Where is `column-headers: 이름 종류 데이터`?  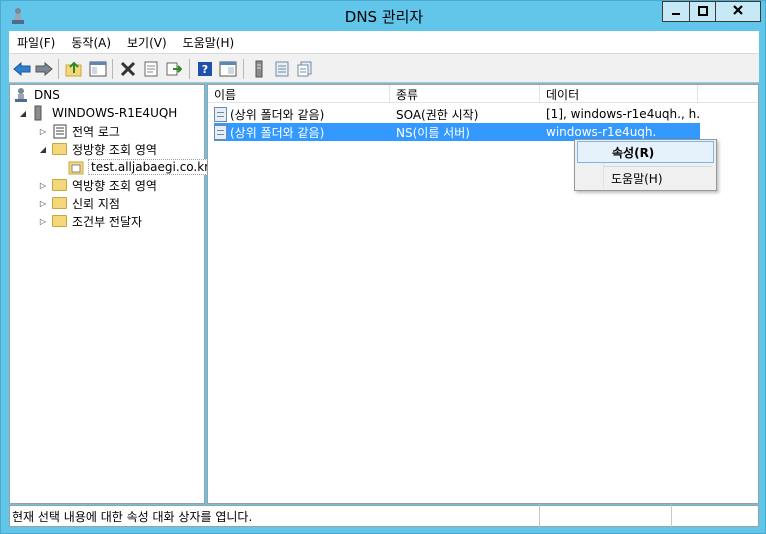
column-headers: 이름 종류 데이터 is located at coordinates (483, 94).